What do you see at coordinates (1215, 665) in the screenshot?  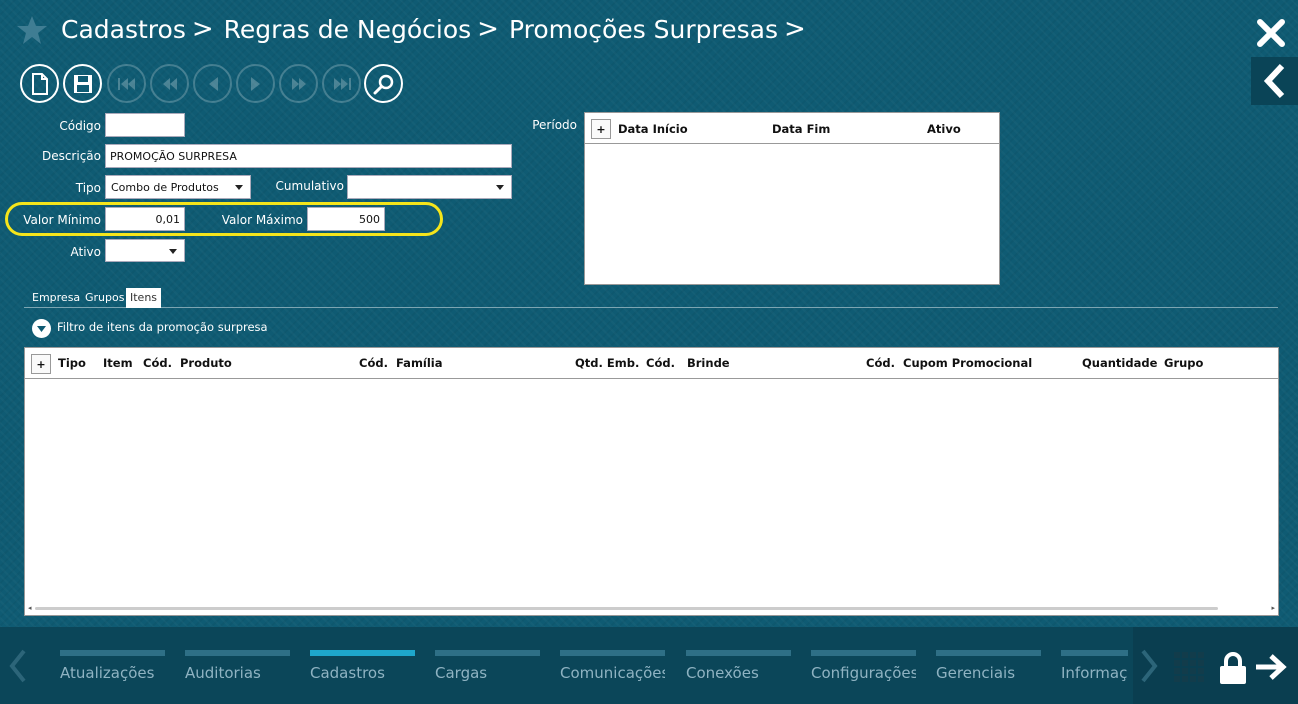 I see `nav-actions-panel` at bounding box center [1215, 665].